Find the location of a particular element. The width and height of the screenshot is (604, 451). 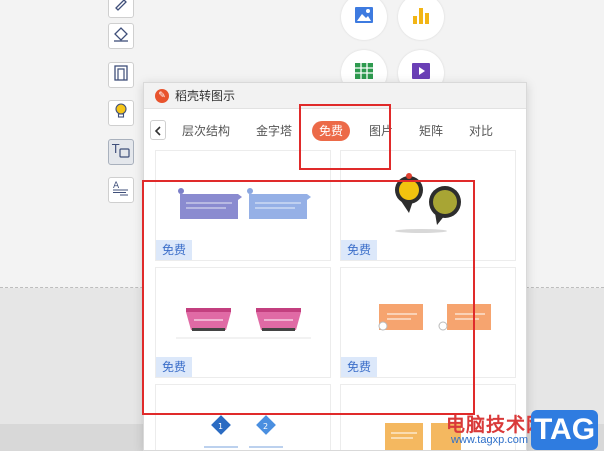

text-to-diagram-icon: T is located at coordinates (121, 152).